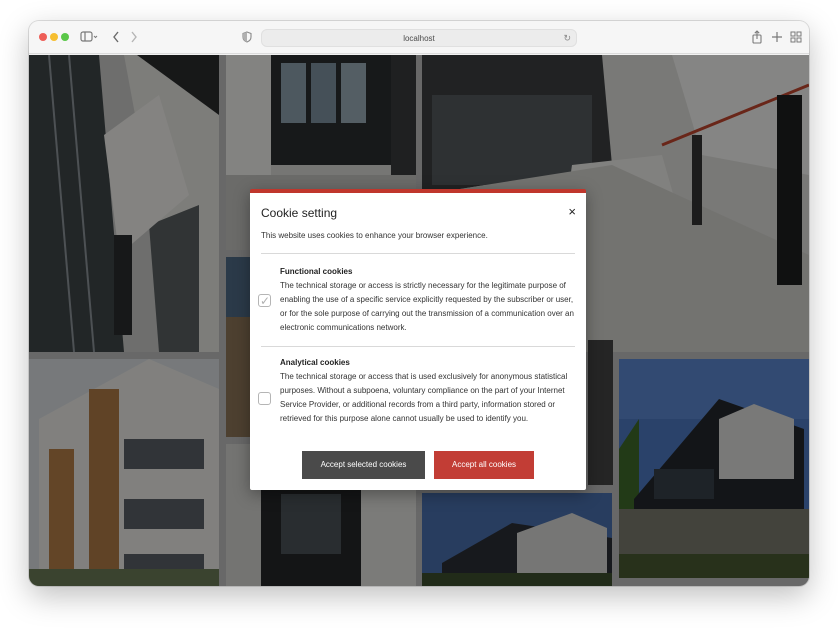  Describe the element at coordinates (43, 37) in the screenshot. I see `close-window-button` at that location.